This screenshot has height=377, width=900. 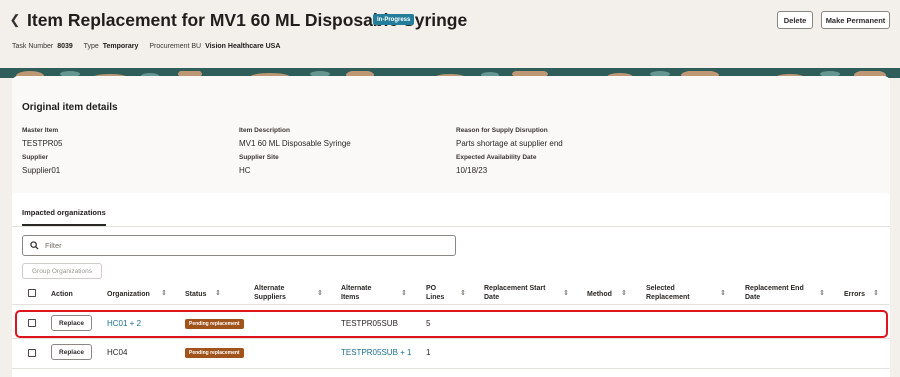 What do you see at coordinates (64, 217) in the screenshot?
I see `tab-impacted-organizations: Impacted organizations` at bounding box center [64, 217].